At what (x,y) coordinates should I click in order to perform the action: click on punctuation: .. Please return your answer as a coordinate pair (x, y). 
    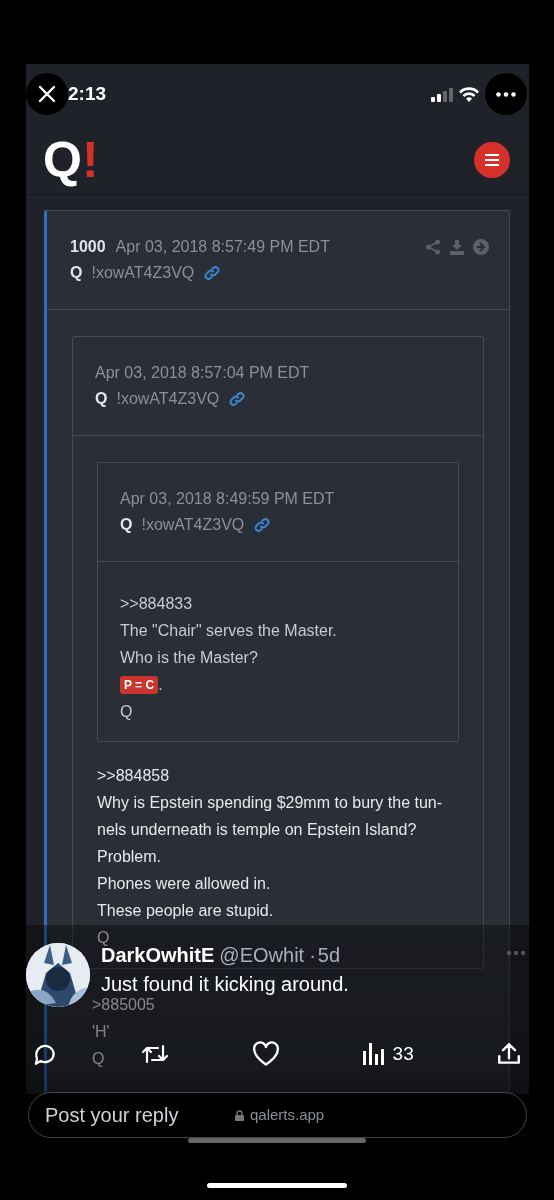
    Looking at the image, I should click on (160, 684).